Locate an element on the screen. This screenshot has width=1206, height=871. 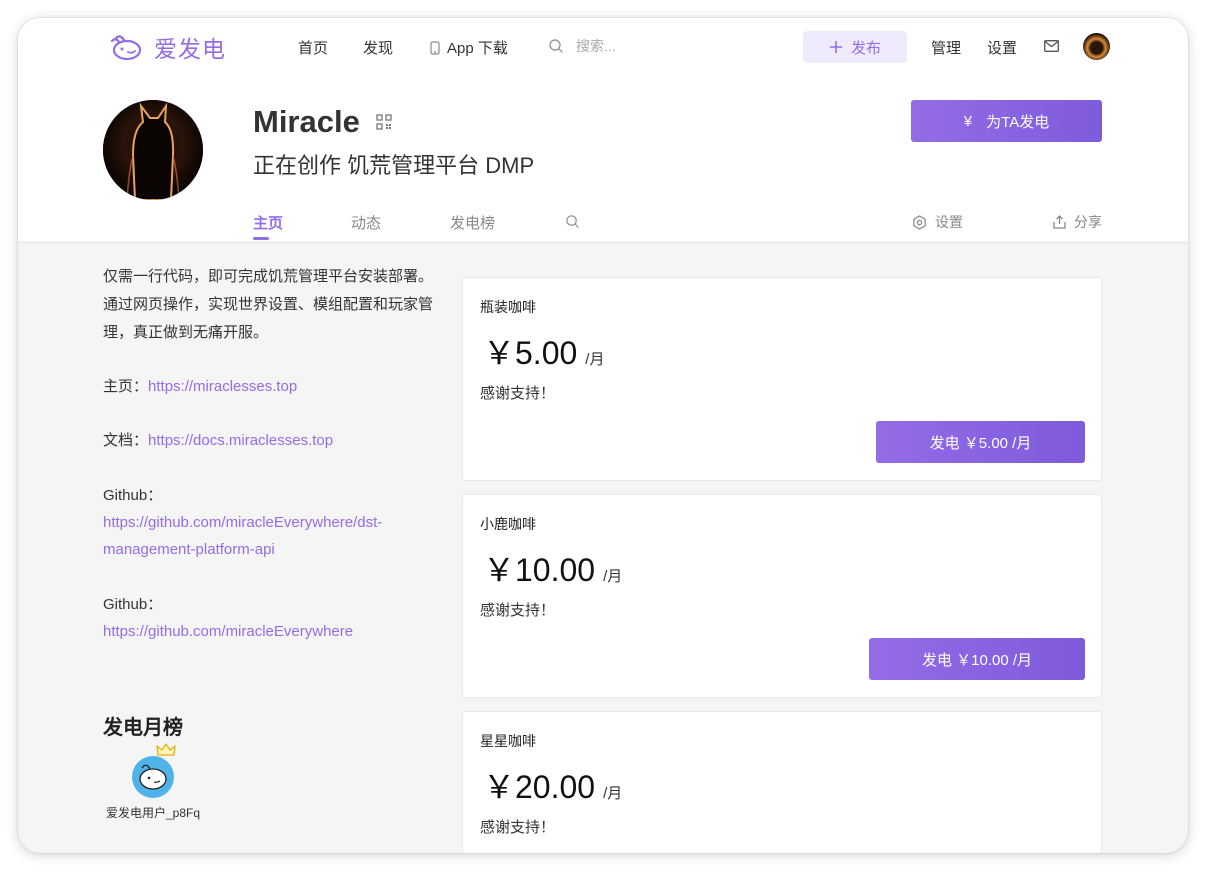
ranking-user-name: 爱发电用户_p8Fq is located at coordinates (153, 813).